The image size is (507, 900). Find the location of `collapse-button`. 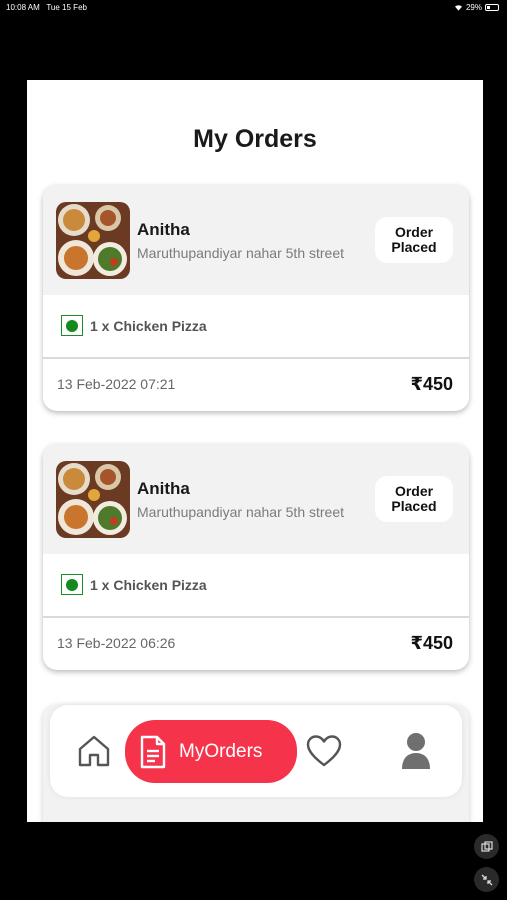

collapse-button is located at coordinates (486, 879).